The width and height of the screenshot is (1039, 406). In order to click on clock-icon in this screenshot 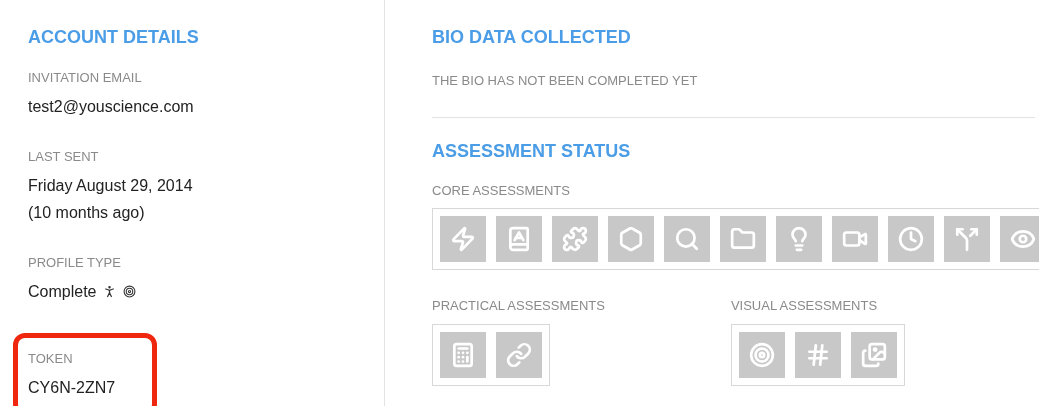, I will do `click(911, 239)`.